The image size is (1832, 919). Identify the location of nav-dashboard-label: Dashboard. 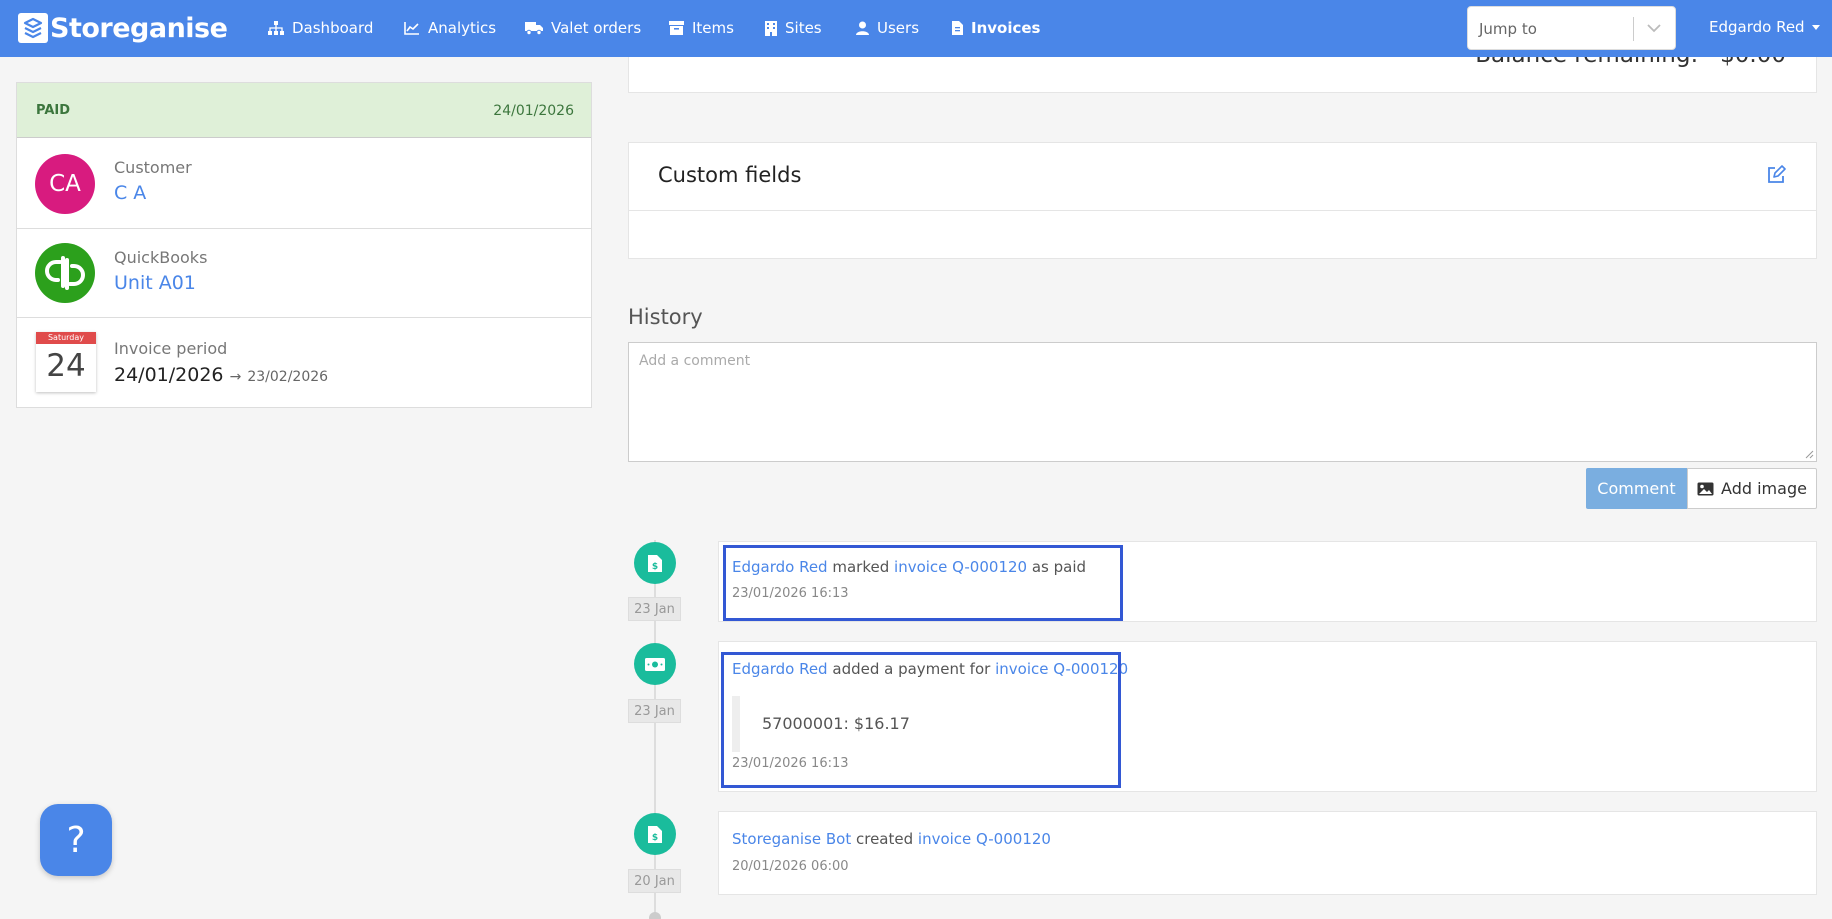
(333, 28).